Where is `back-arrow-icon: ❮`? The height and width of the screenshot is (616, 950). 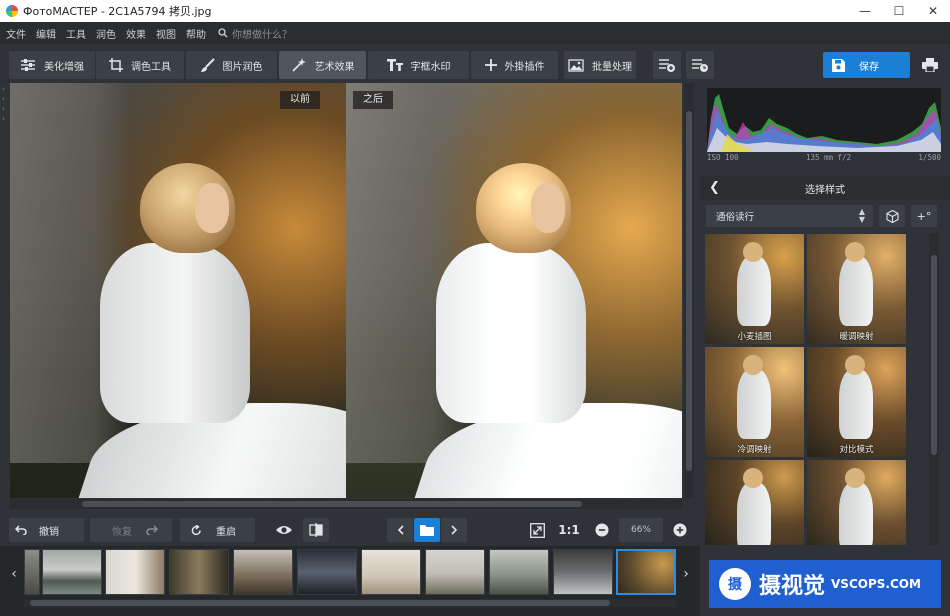
back-arrow-icon: ❮ is located at coordinates (714, 187).